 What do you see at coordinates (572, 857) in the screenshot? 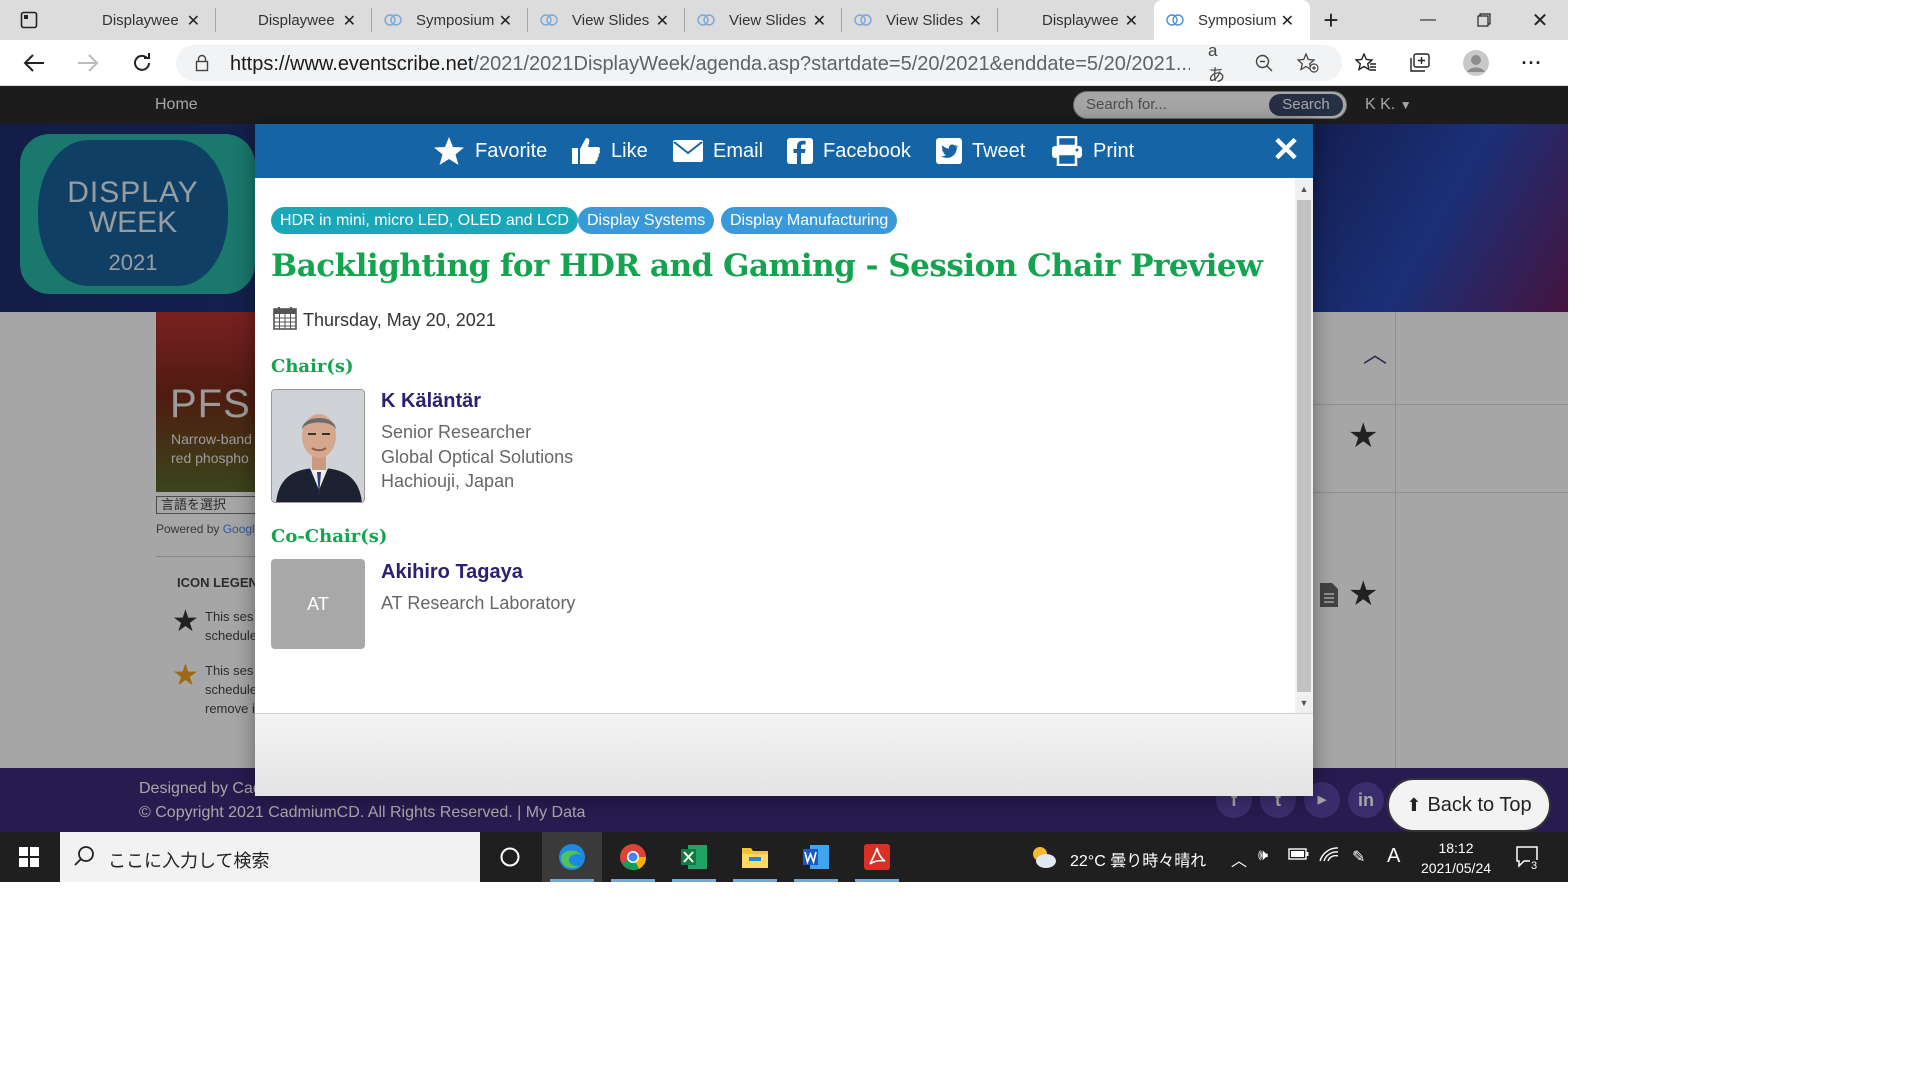
I see `edge-browser-icon` at bounding box center [572, 857].